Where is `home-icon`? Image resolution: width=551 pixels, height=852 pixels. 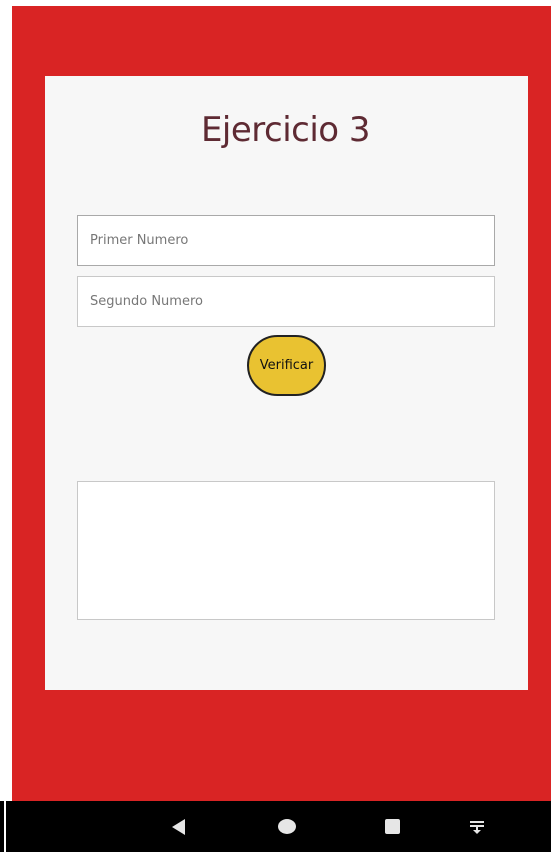 home-icon is located at coordinates (287, 826).